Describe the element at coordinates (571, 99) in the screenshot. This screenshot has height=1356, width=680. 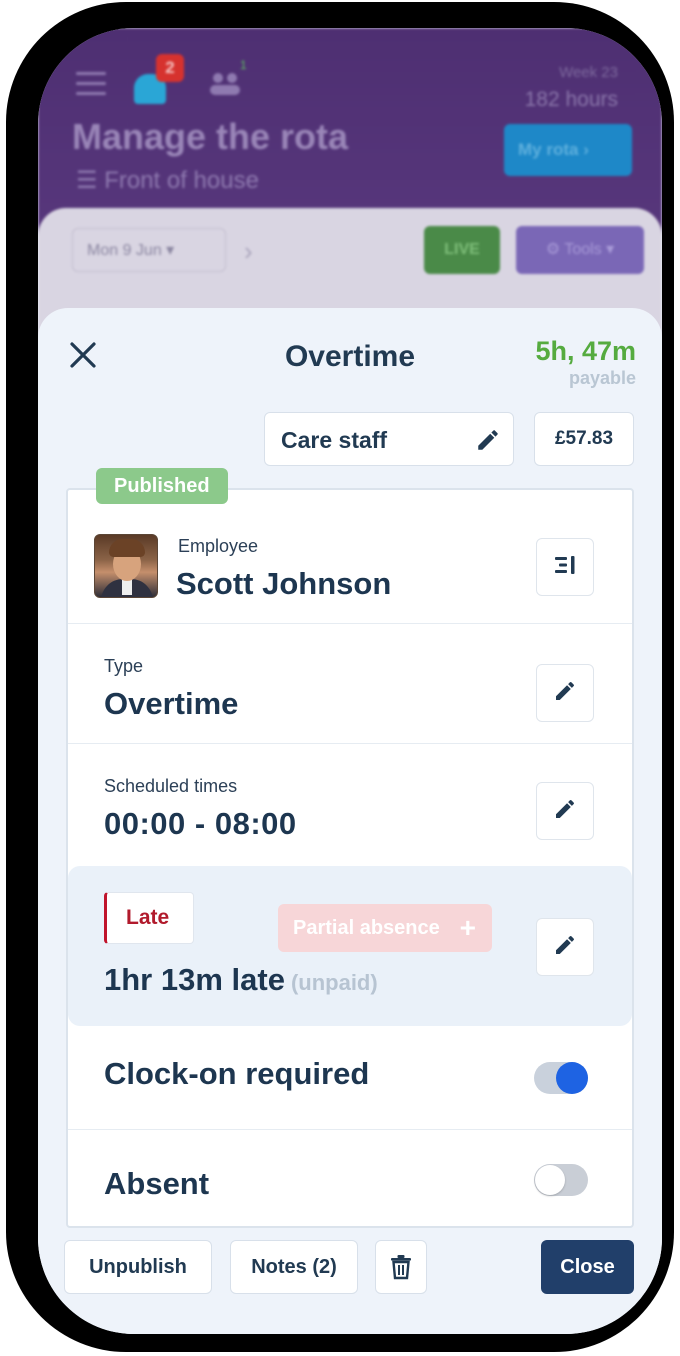
I see `hours-label: 182 hours` at that location.